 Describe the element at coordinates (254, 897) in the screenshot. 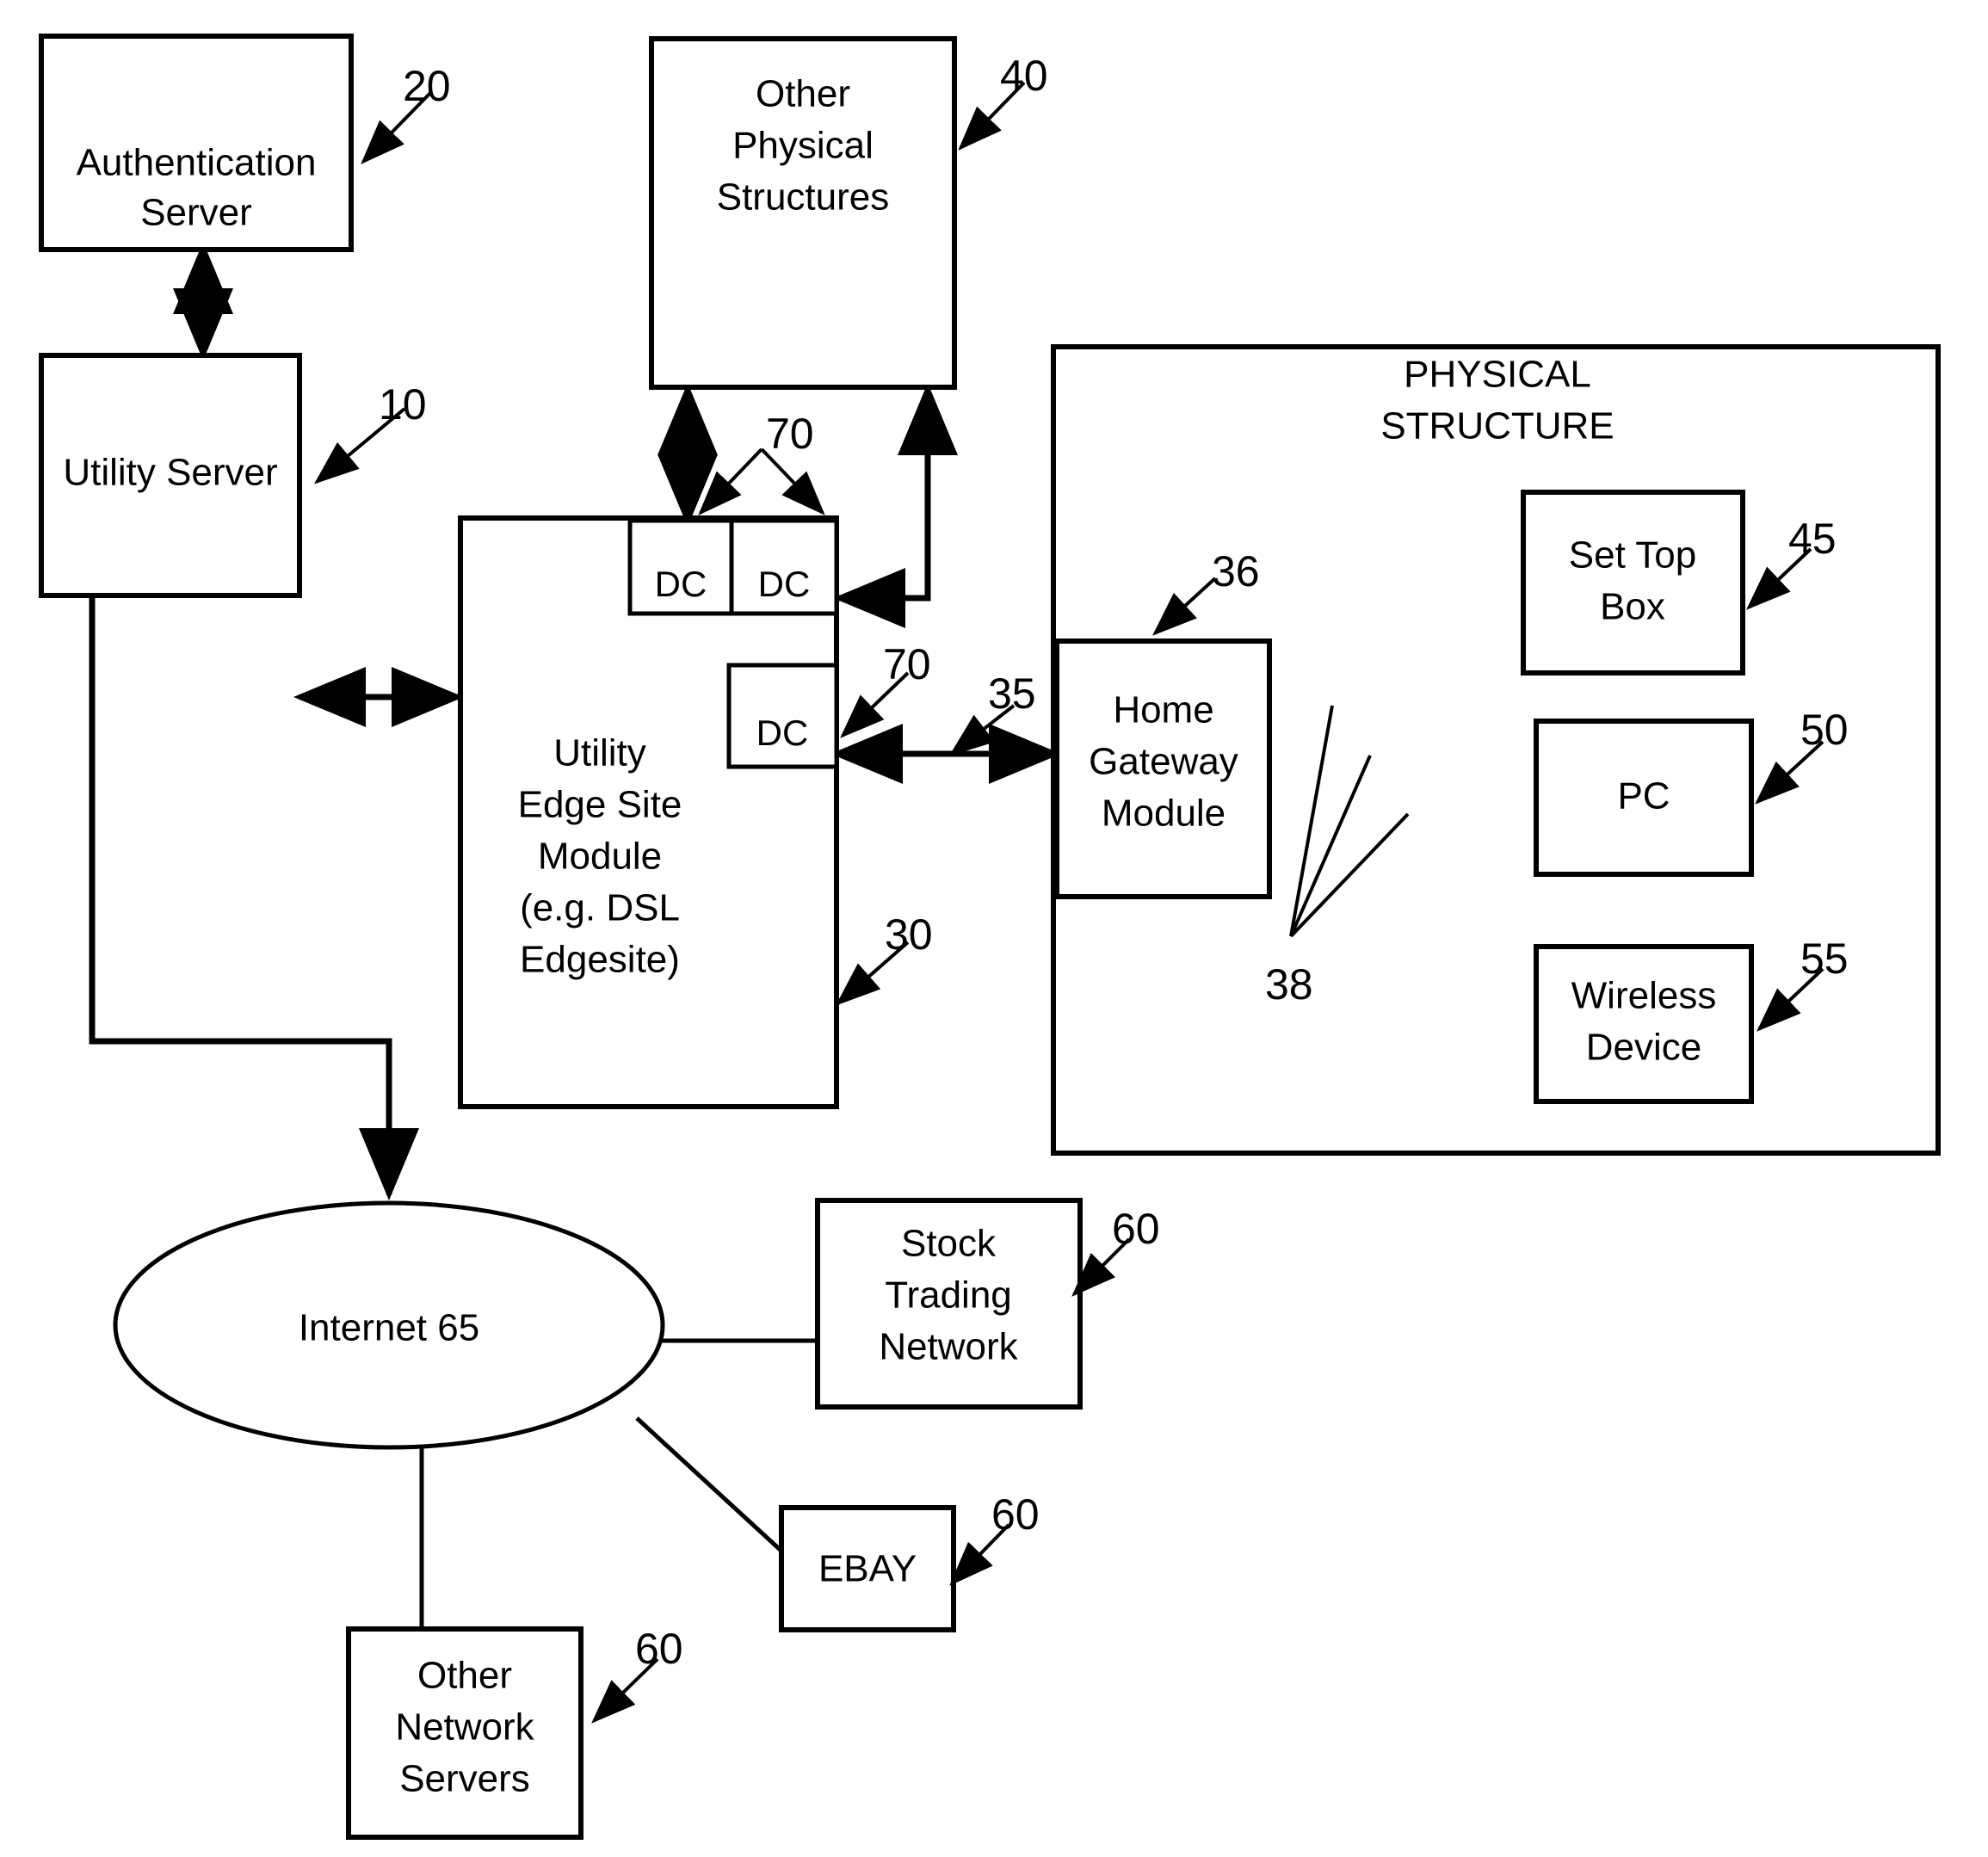

I see `connector-utility-to-internet` at that location.